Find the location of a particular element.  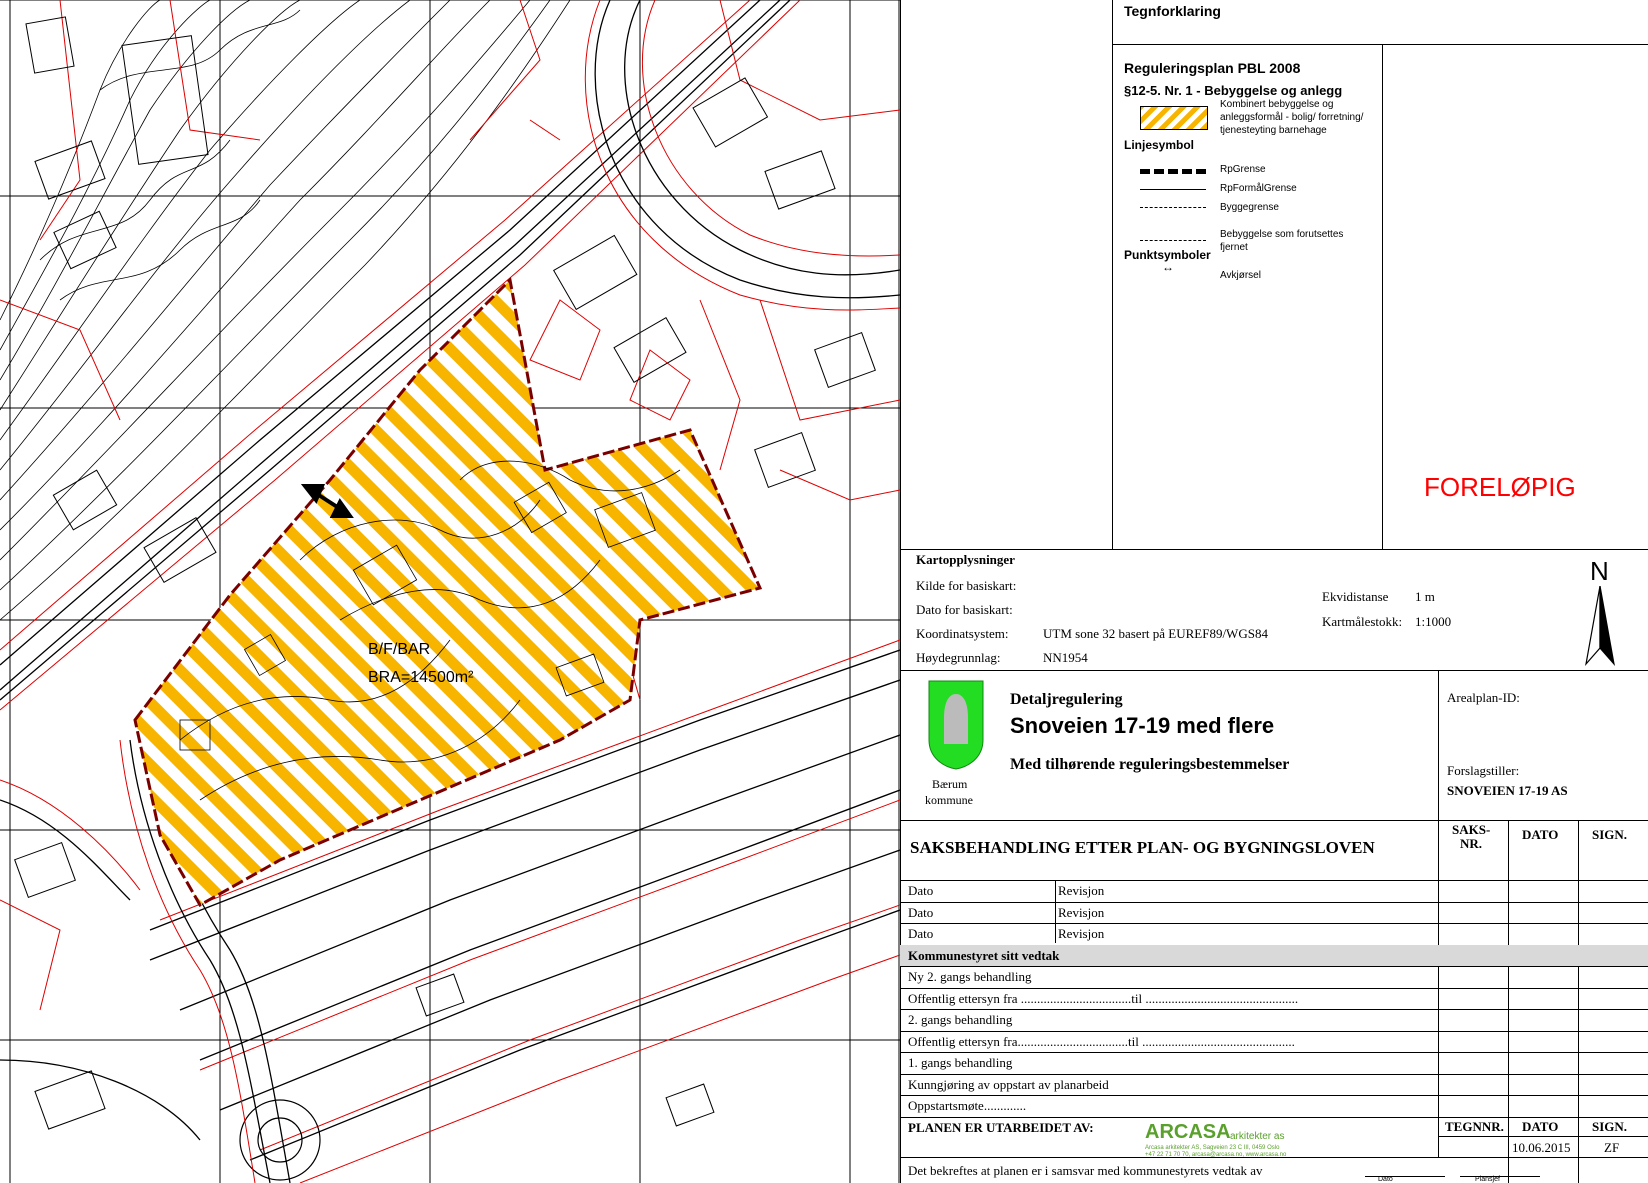

legend-line-rpformal: RpFormålGrense is located at coordinates (1258, 188).